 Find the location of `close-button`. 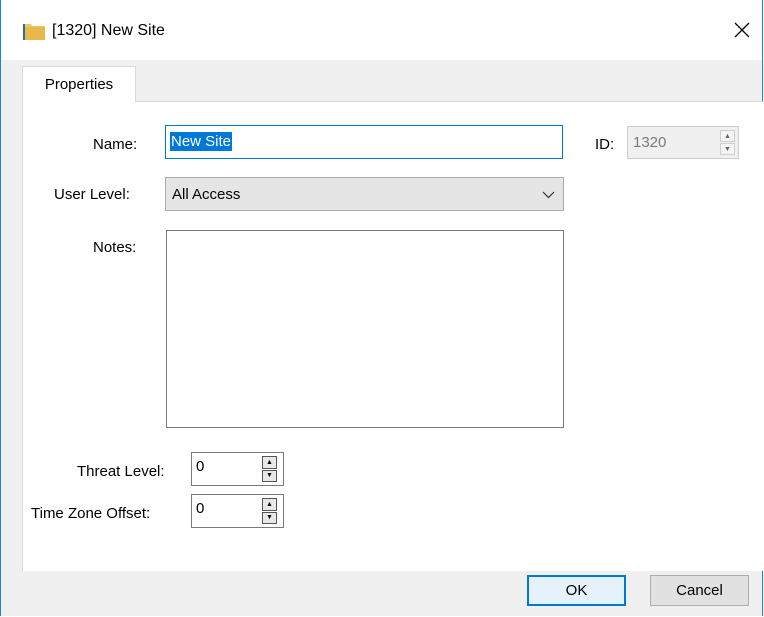

close-button is located at coordinates (742, 30).